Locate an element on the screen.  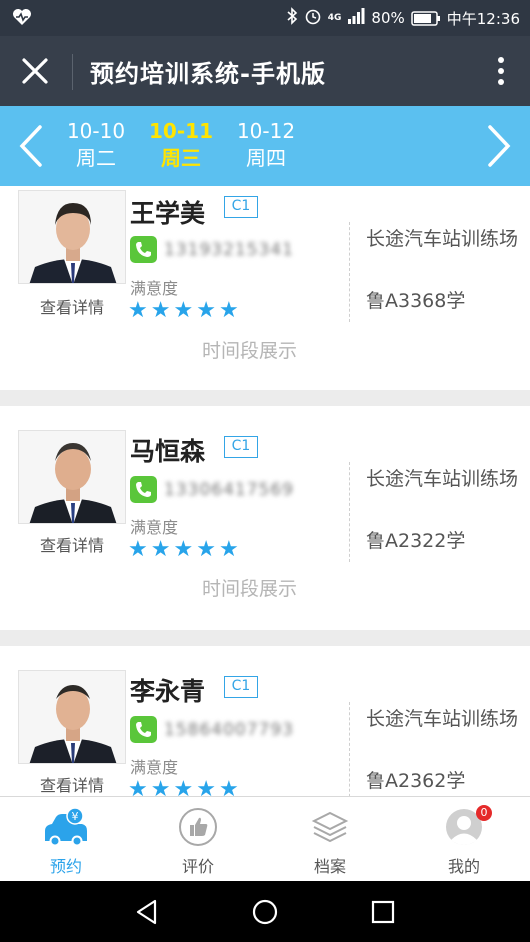
title-bar: 预约培训系统-手机版 is located at coordinates (265, 71).